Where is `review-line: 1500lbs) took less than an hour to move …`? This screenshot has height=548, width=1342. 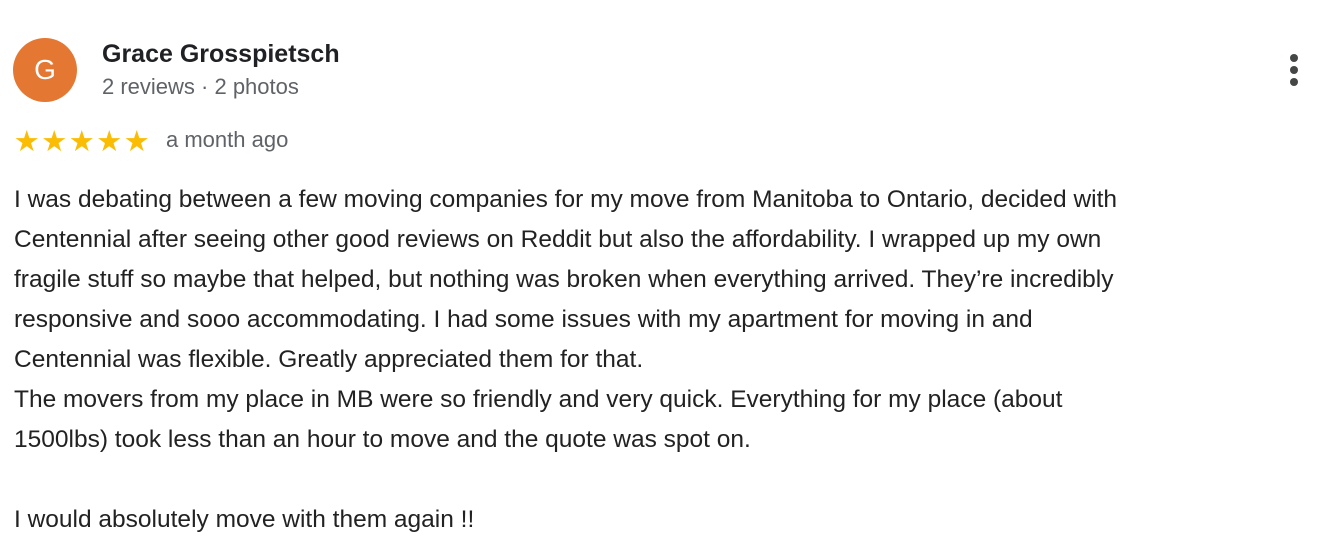
review-line: 1500lbs) took less than an hour to move … is located at coordinates (382, 439).